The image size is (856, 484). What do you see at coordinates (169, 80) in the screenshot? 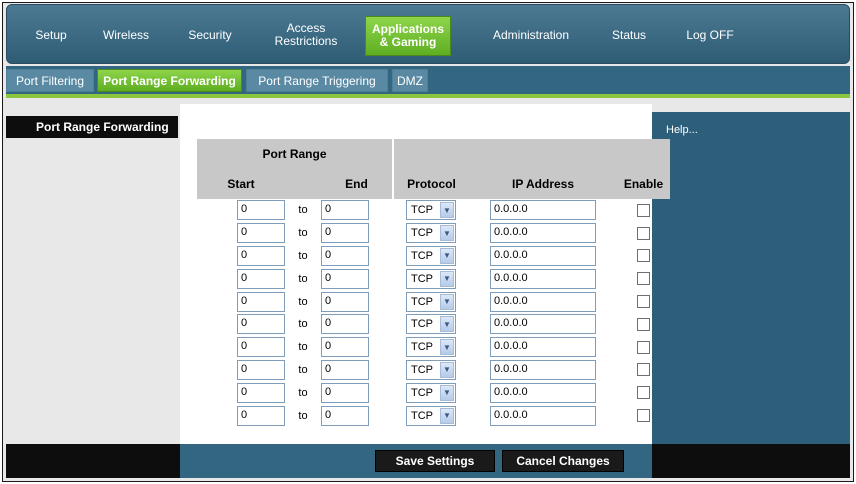
I see `tab-port-range-forwarding: Port Range Forwarding` at bounding box center [169, 80].